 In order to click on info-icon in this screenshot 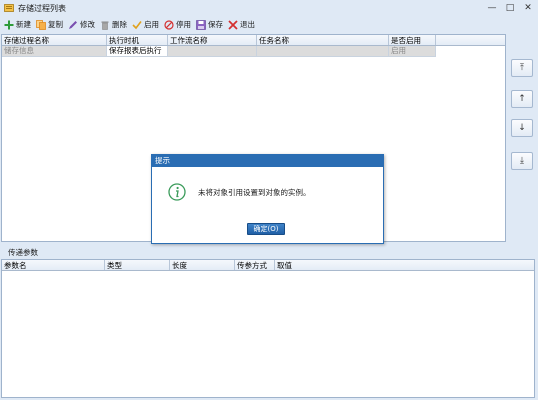, I will do `click(177, 192)`.